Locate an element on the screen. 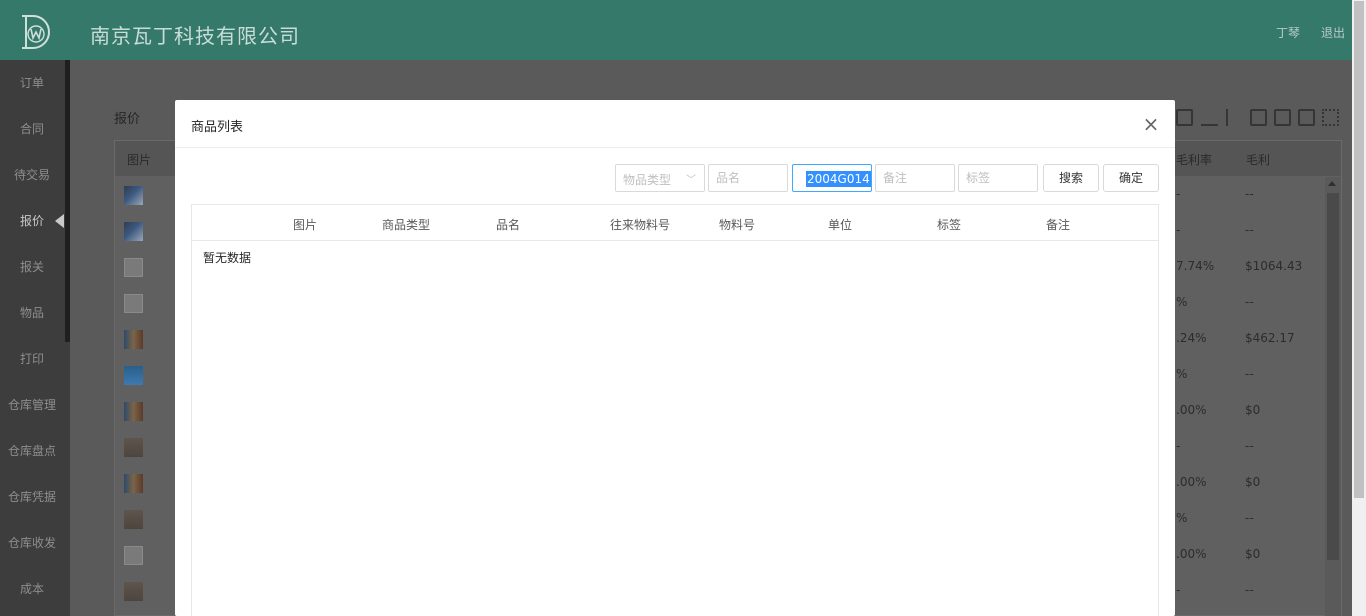  col-header-material-no: 物料号 is located at coordinates (737, 224).